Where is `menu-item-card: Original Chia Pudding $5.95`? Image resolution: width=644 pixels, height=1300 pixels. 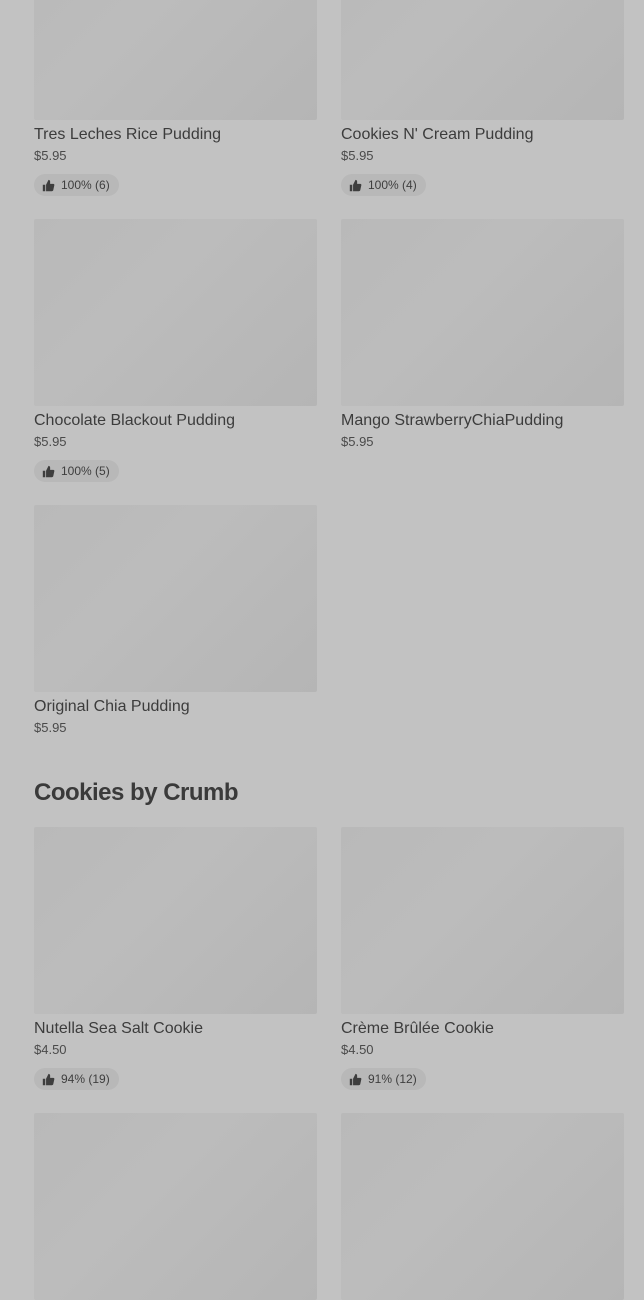
menu-item-card: Original Chia Pudding $5.95 is located at coordinates (175, 648).